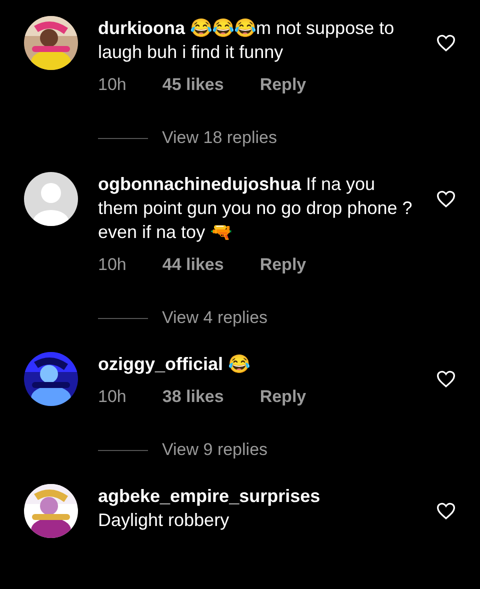 This screenshot has height=589, width=480. What do you see at coordinates (215, 450) in the screenshot?
I see `view-replies-link: View 9 replies` at bounding box center [215, 450].